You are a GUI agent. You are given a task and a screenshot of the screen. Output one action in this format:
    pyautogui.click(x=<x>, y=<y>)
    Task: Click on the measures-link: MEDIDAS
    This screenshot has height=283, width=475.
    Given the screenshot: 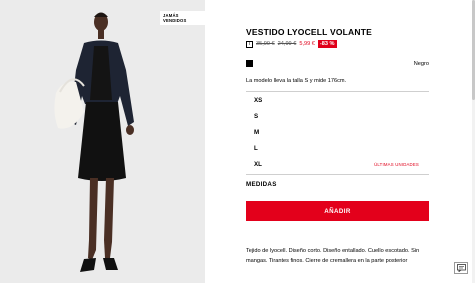 What is the action you would take?
    pyautogui.click(x=261, y=184)
    